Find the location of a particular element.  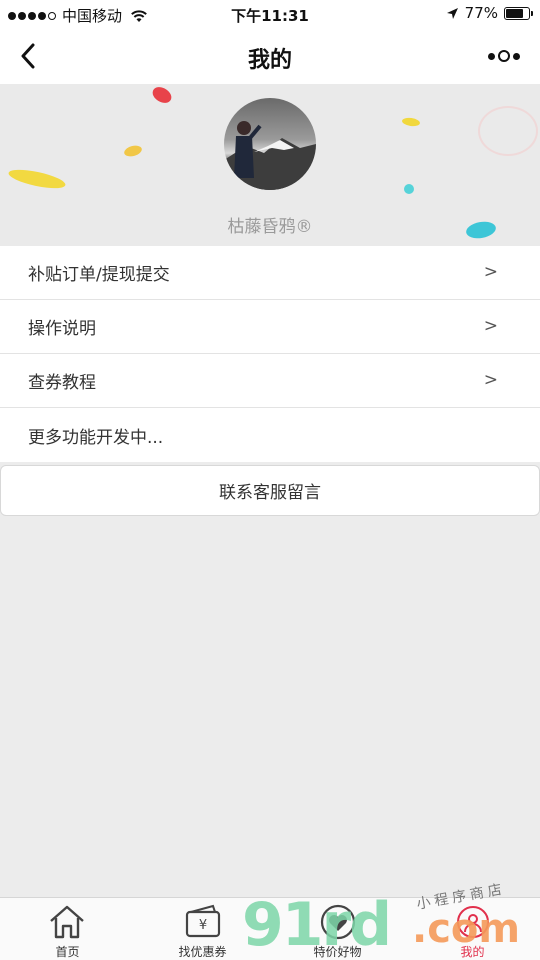

tab-home: 首页 is located at coordinates (67, 929).